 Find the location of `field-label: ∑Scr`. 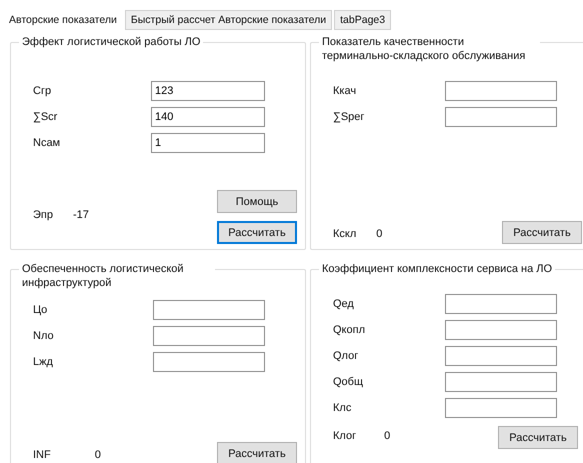

field-label: ∑Scr is located at coordinates (45, 117).